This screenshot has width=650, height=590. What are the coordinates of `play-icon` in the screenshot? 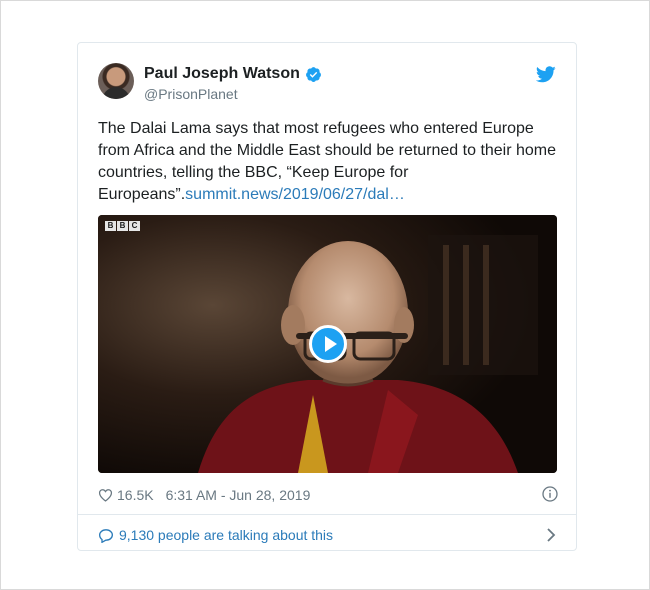 It's located at (328, 344).